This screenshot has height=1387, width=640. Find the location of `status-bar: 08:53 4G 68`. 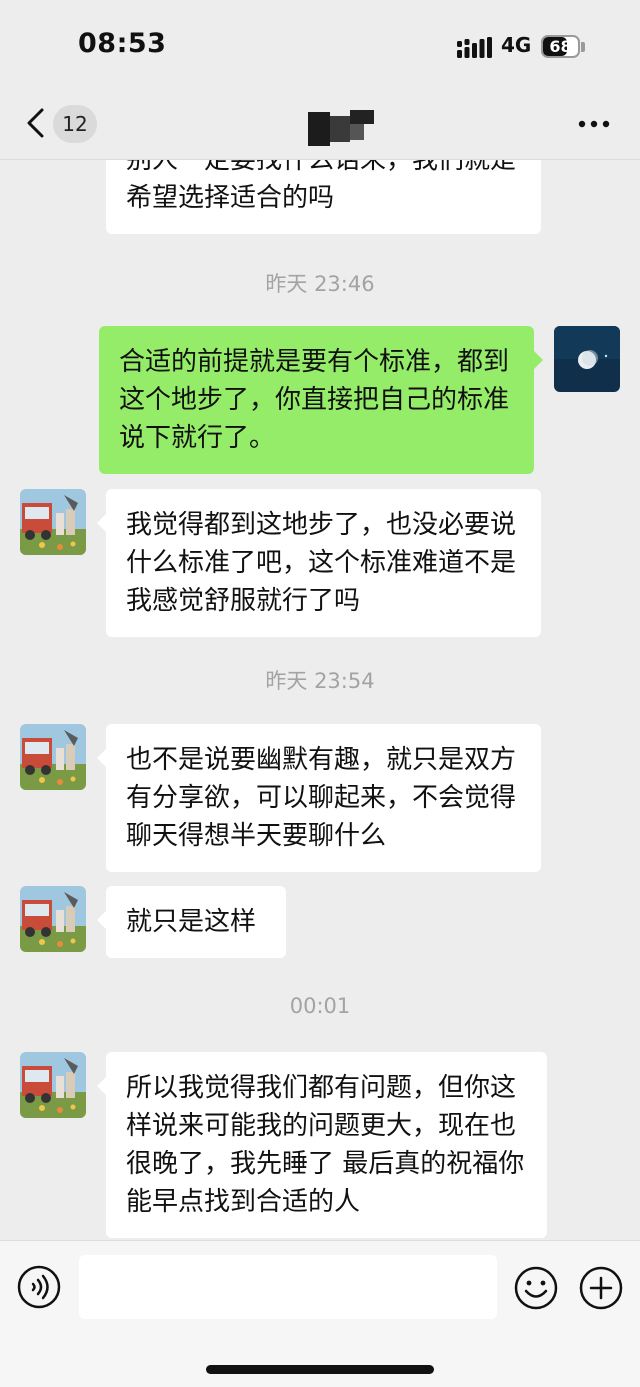

status-bar: 08:53 4G 68 is located at coordinates (320, 46).